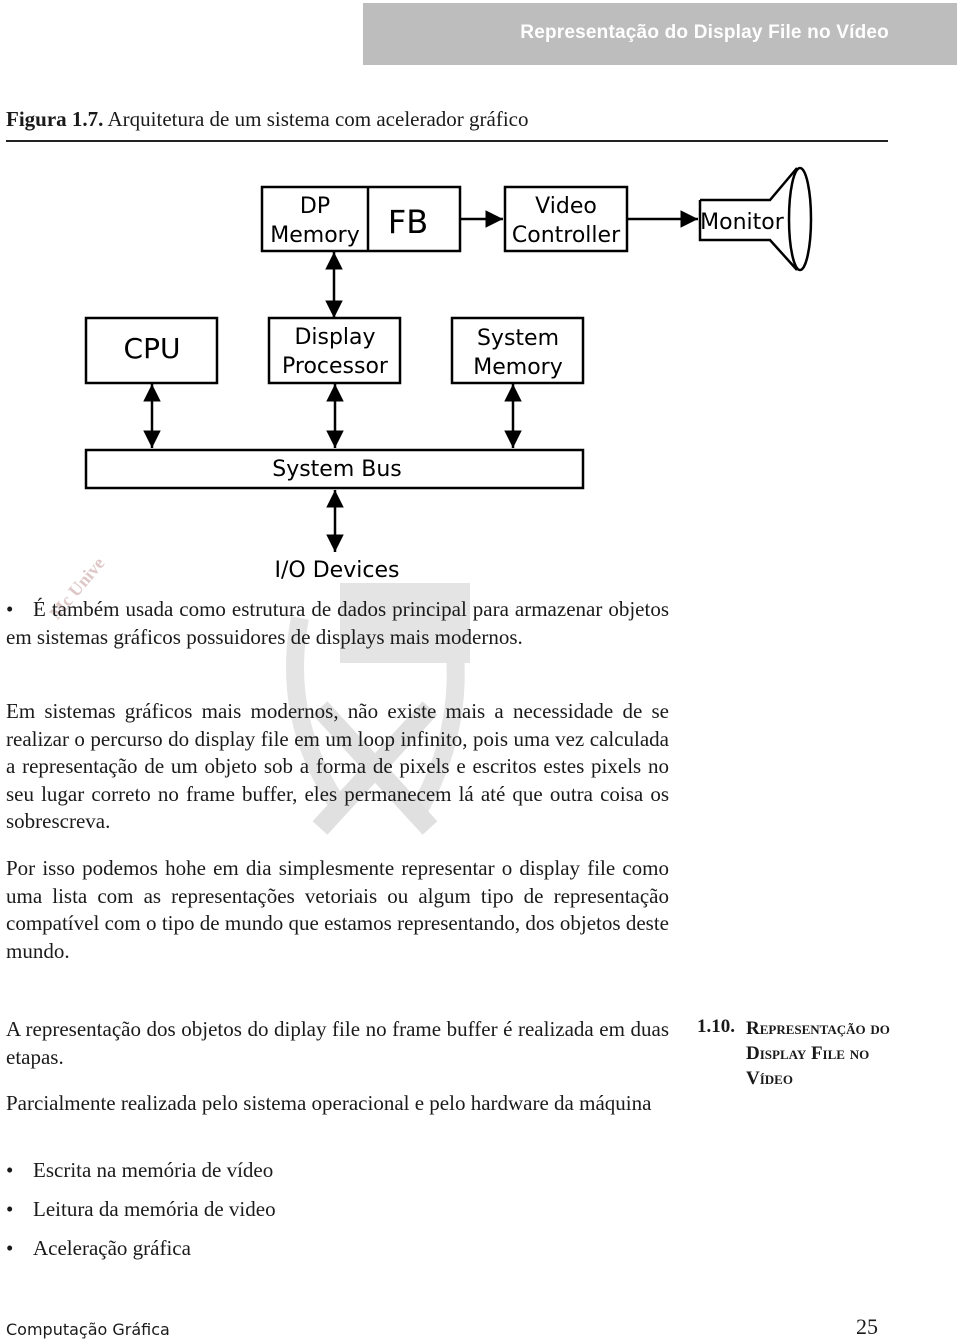  Describe the element at coordinates (154, 1209) in the screenshot. I see `bullet-text: Leitura da memória de video` at that location.